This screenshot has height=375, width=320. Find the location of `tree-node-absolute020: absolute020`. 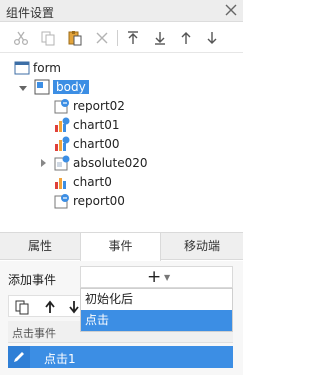

tree-node-absolute020: absolute020 is located at coordinates (101, 163).